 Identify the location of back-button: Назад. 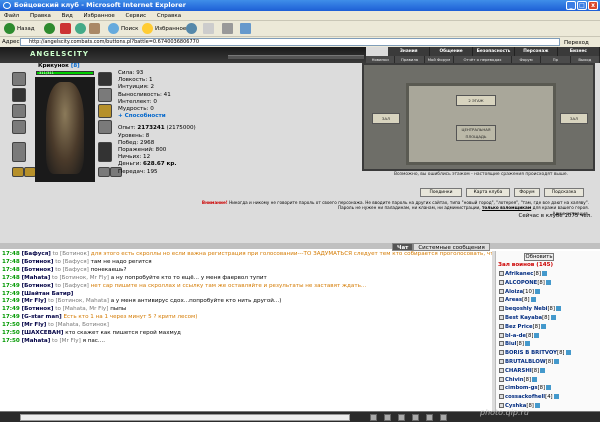
(19, 29).